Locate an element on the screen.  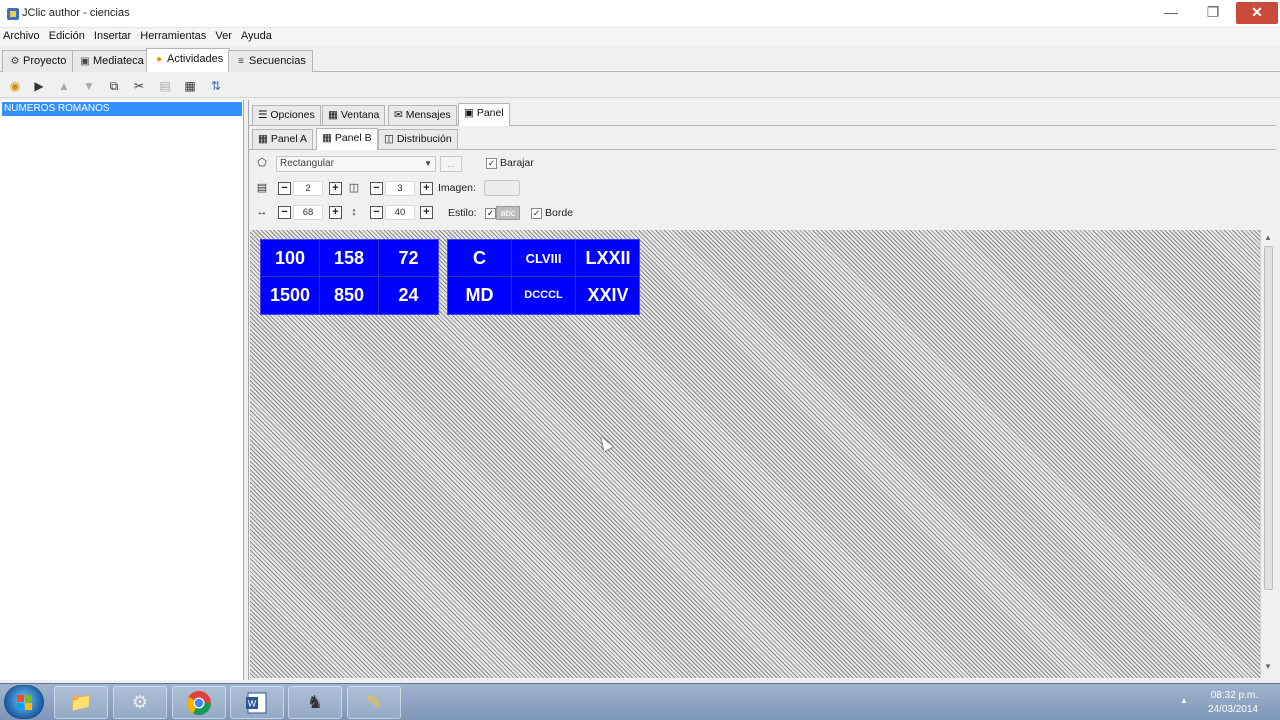
rows-icon: ▤ is located at coordinates (262, 188).